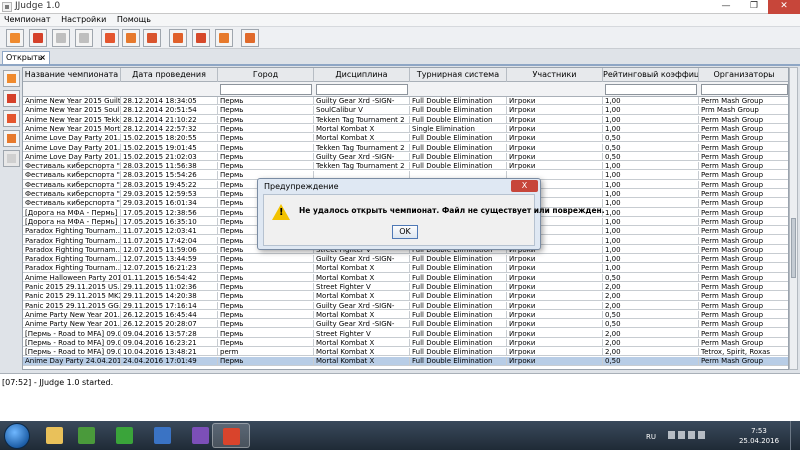 Image resolution: width=800 pixels, height=450 pixels. What do you see at coordinates (784, 7) in the screenshot?
I see `close-window-button: ✕` at bounding box center [784, 7].